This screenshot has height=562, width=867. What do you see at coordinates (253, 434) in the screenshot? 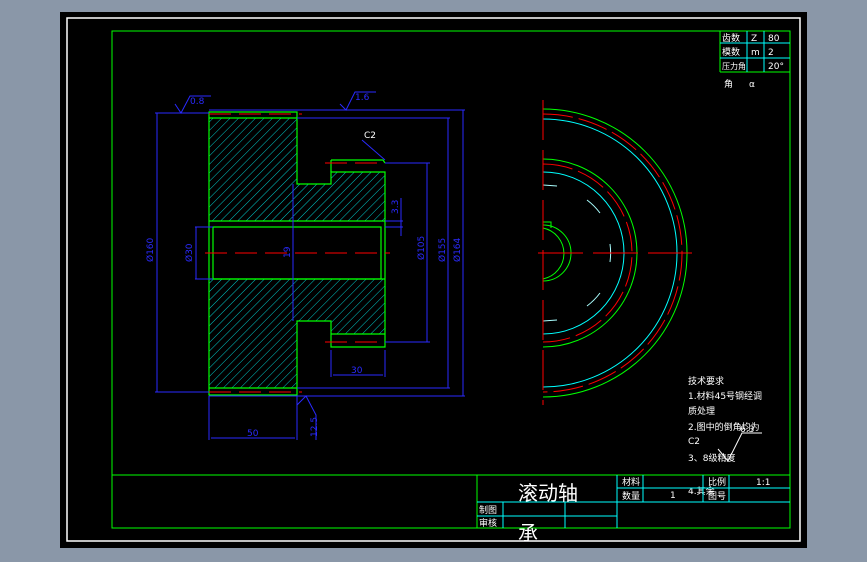
I see `dim-rim-width: 50` at bounding box center [253, 434].